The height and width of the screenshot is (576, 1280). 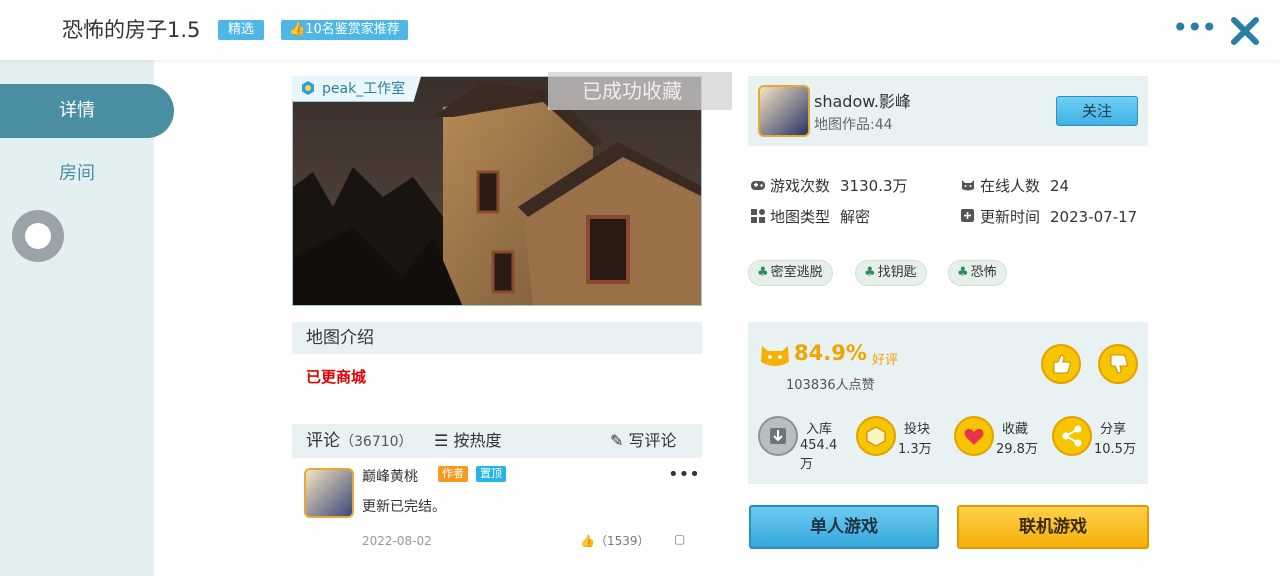 What do you see at coordinates (441, 440) in the screenshot?
I see `sort-icon: ☰` at bounding box center [441, 440].